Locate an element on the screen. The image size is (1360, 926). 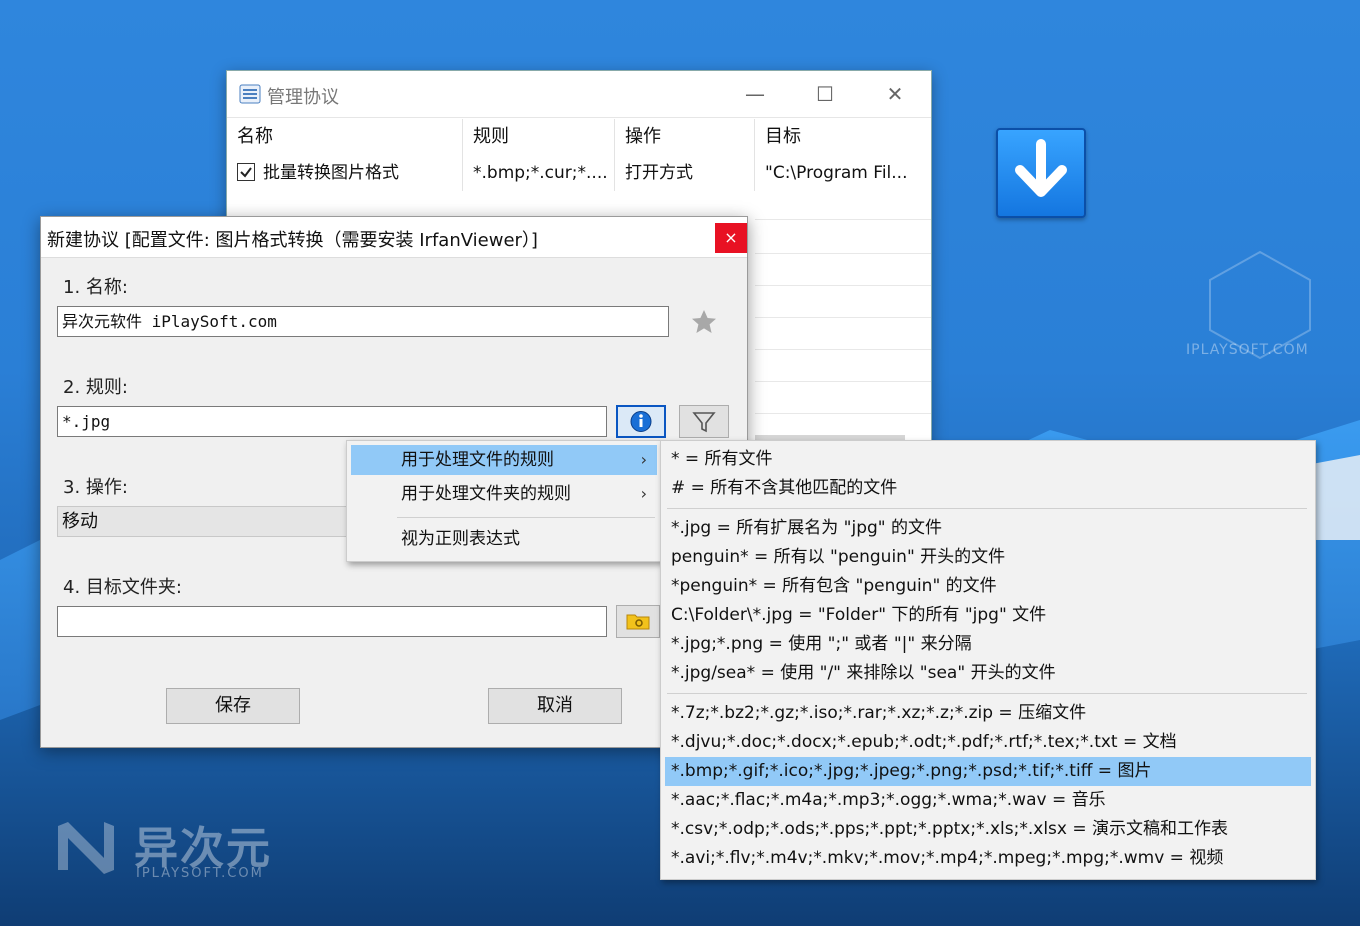
manage-rules-titlebar: 管理协议 — ☐ ✕ is located at coordinates (579, 94).